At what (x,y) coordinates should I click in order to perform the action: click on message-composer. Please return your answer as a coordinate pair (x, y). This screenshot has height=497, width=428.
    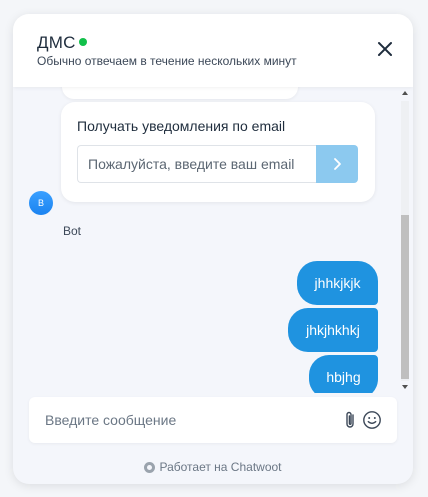
    Looking at the image, I should click on (213, 420).